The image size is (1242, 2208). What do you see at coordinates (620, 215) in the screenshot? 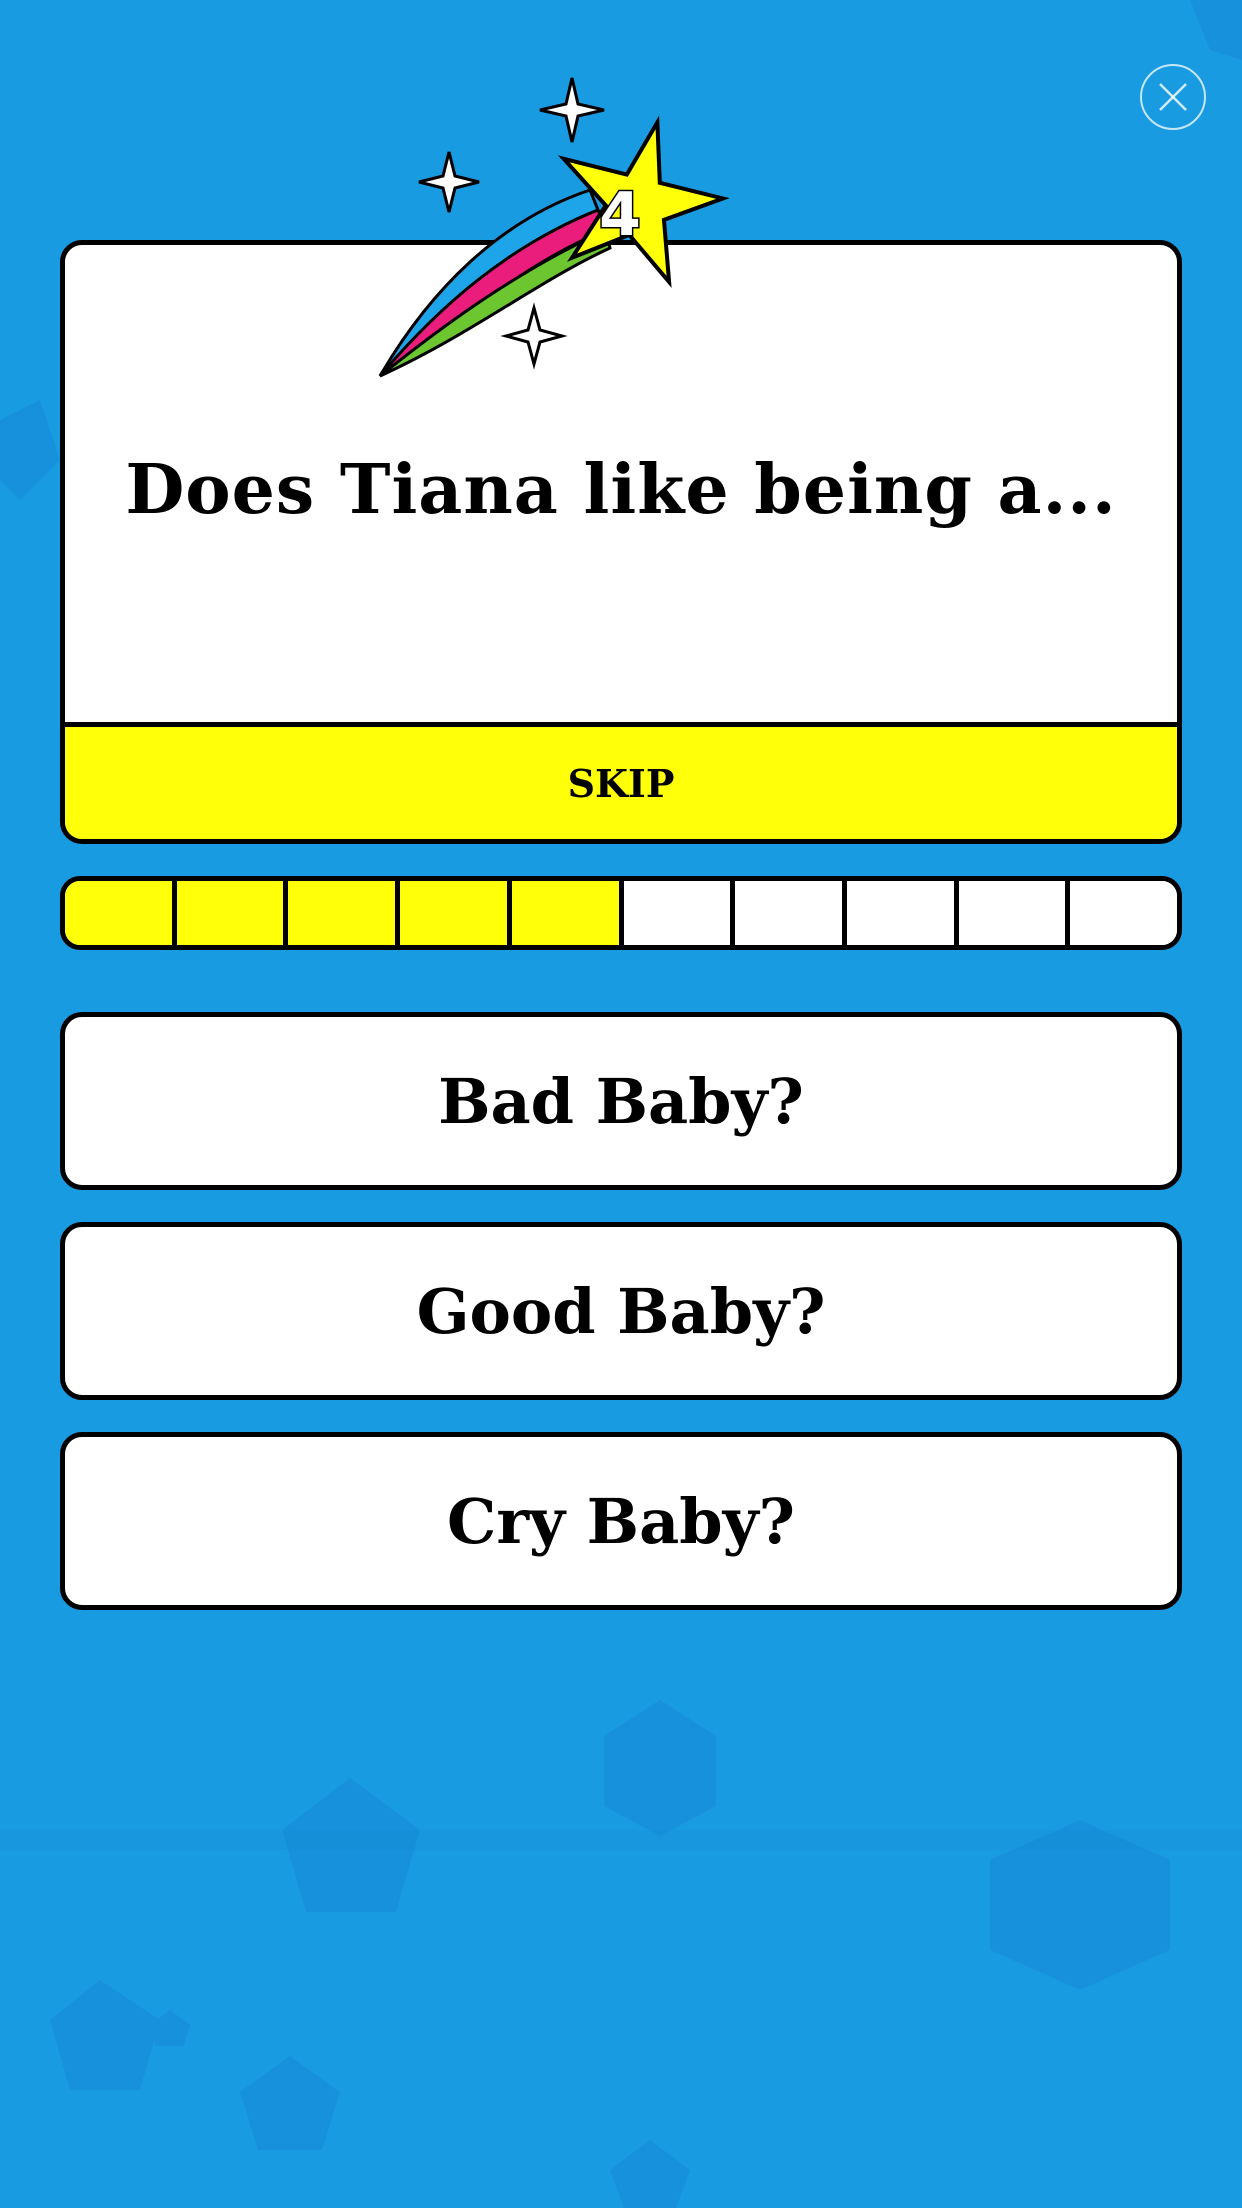
I see `question-number: 4` at bounding box center [620, 215].